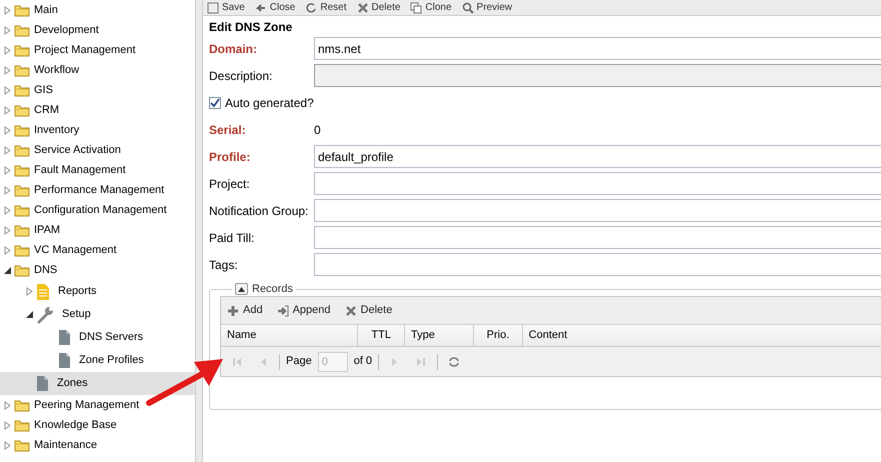  What do you see at coordinates (299, 362) in the screenshot?
I see `pager-label: Page` at bounding box center [299, 362].